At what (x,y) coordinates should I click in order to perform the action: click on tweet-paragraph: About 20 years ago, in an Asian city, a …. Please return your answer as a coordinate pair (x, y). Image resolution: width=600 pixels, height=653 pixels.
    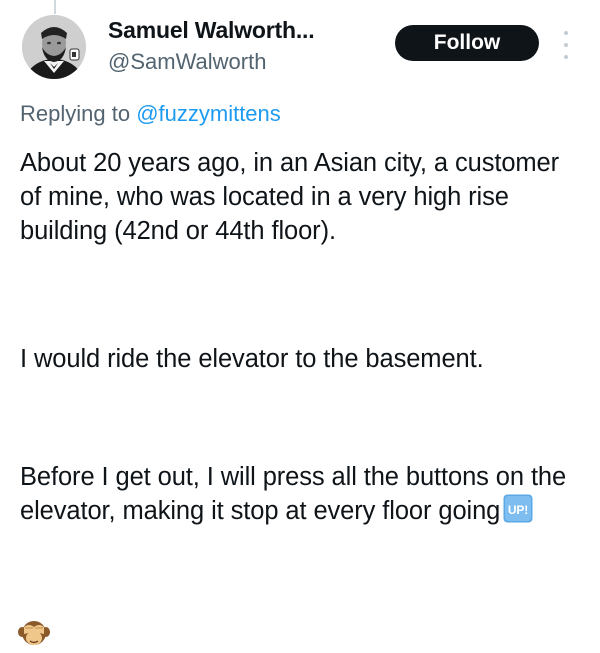
    Looking at the image, I should click on (290, 197).